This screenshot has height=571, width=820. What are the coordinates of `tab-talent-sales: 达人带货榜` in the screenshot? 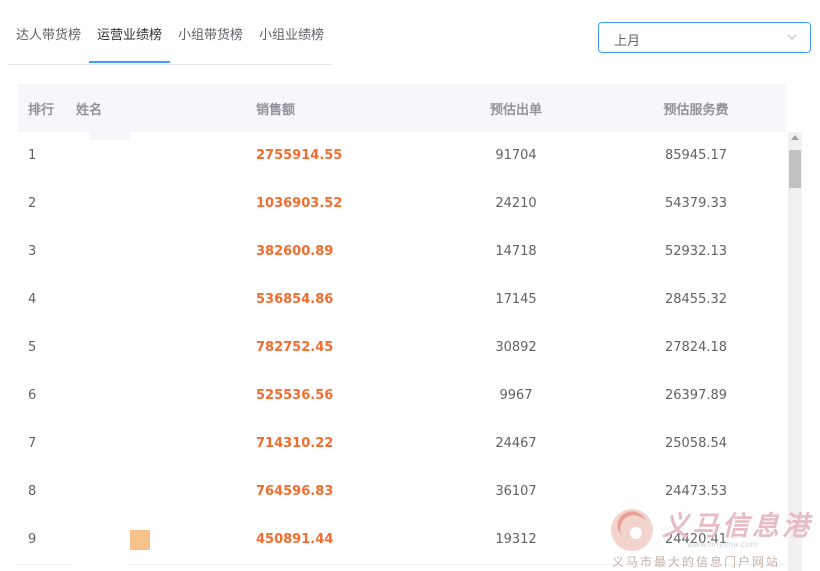 It's located at (48, 33).